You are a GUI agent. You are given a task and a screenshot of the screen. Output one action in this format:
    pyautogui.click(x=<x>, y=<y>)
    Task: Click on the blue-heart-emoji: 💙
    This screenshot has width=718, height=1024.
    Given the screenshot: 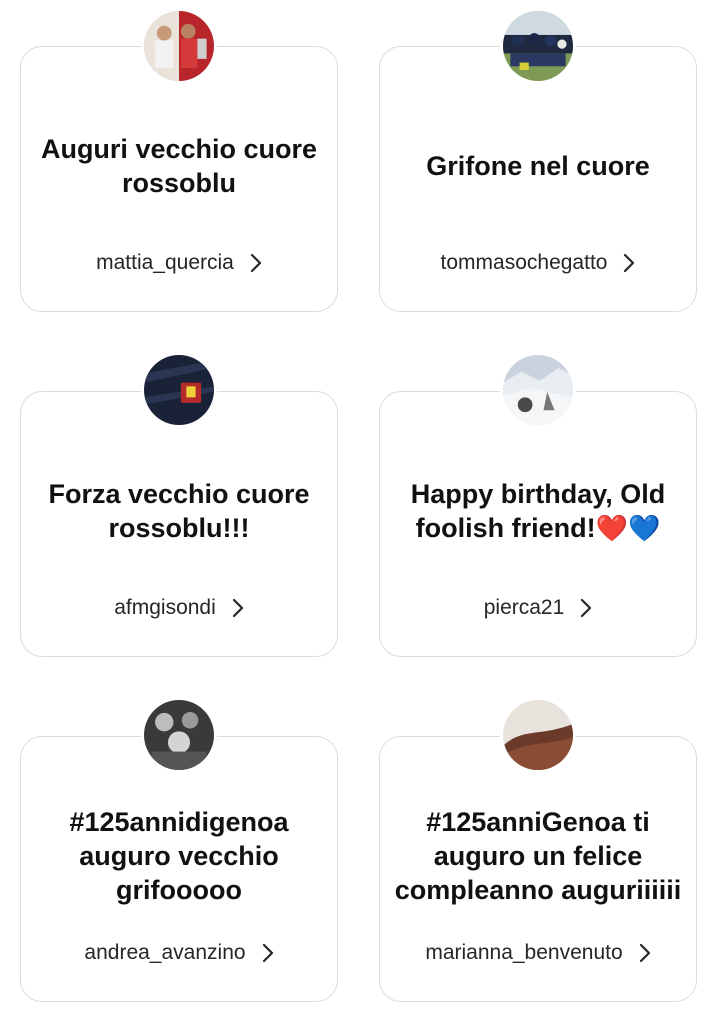 What is the action you would take?
    pyautogui.click(x=644, y=528)
    